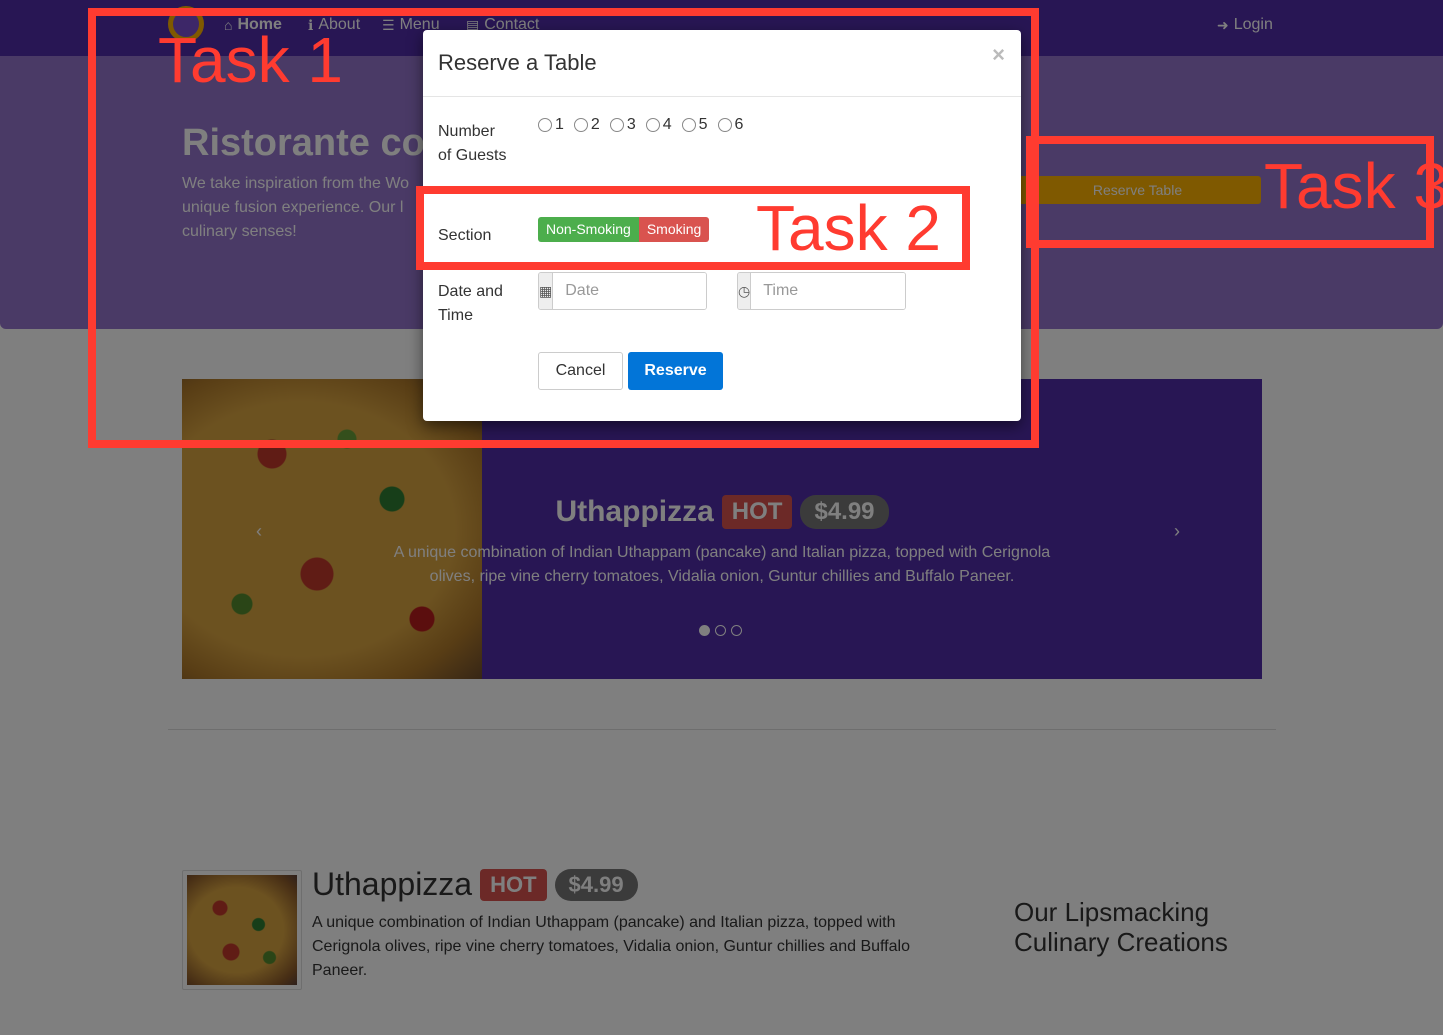 The image size is (1443, 1035). I want to click on task-1-label: Task 1, so click(250, 60).